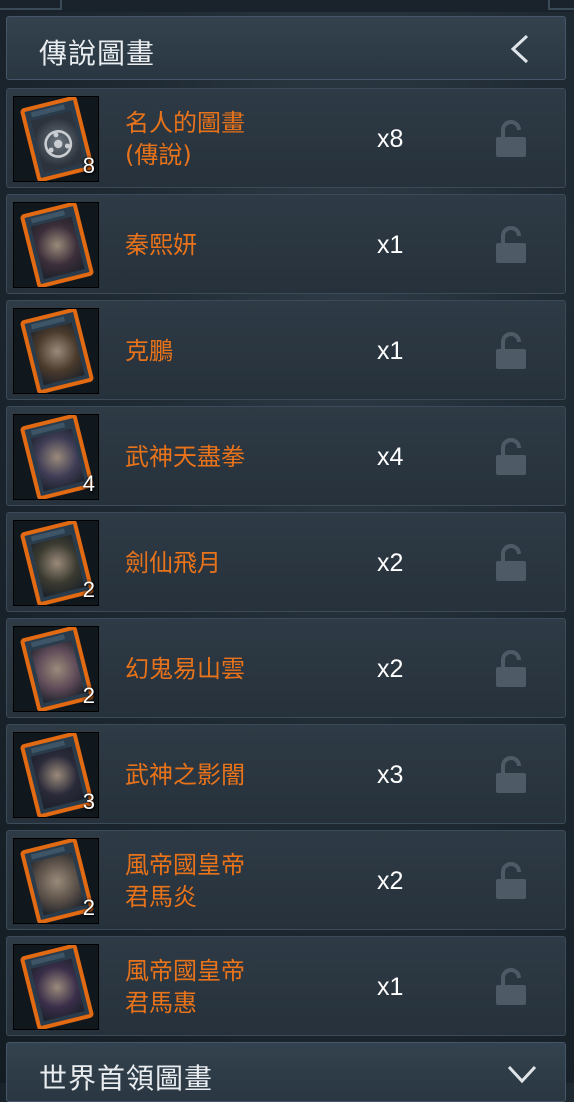 The image size is (574, 1102). Describe the element at coordinates (88, 801) in the screenshot. I see `card-count-badge: 3` at that location.